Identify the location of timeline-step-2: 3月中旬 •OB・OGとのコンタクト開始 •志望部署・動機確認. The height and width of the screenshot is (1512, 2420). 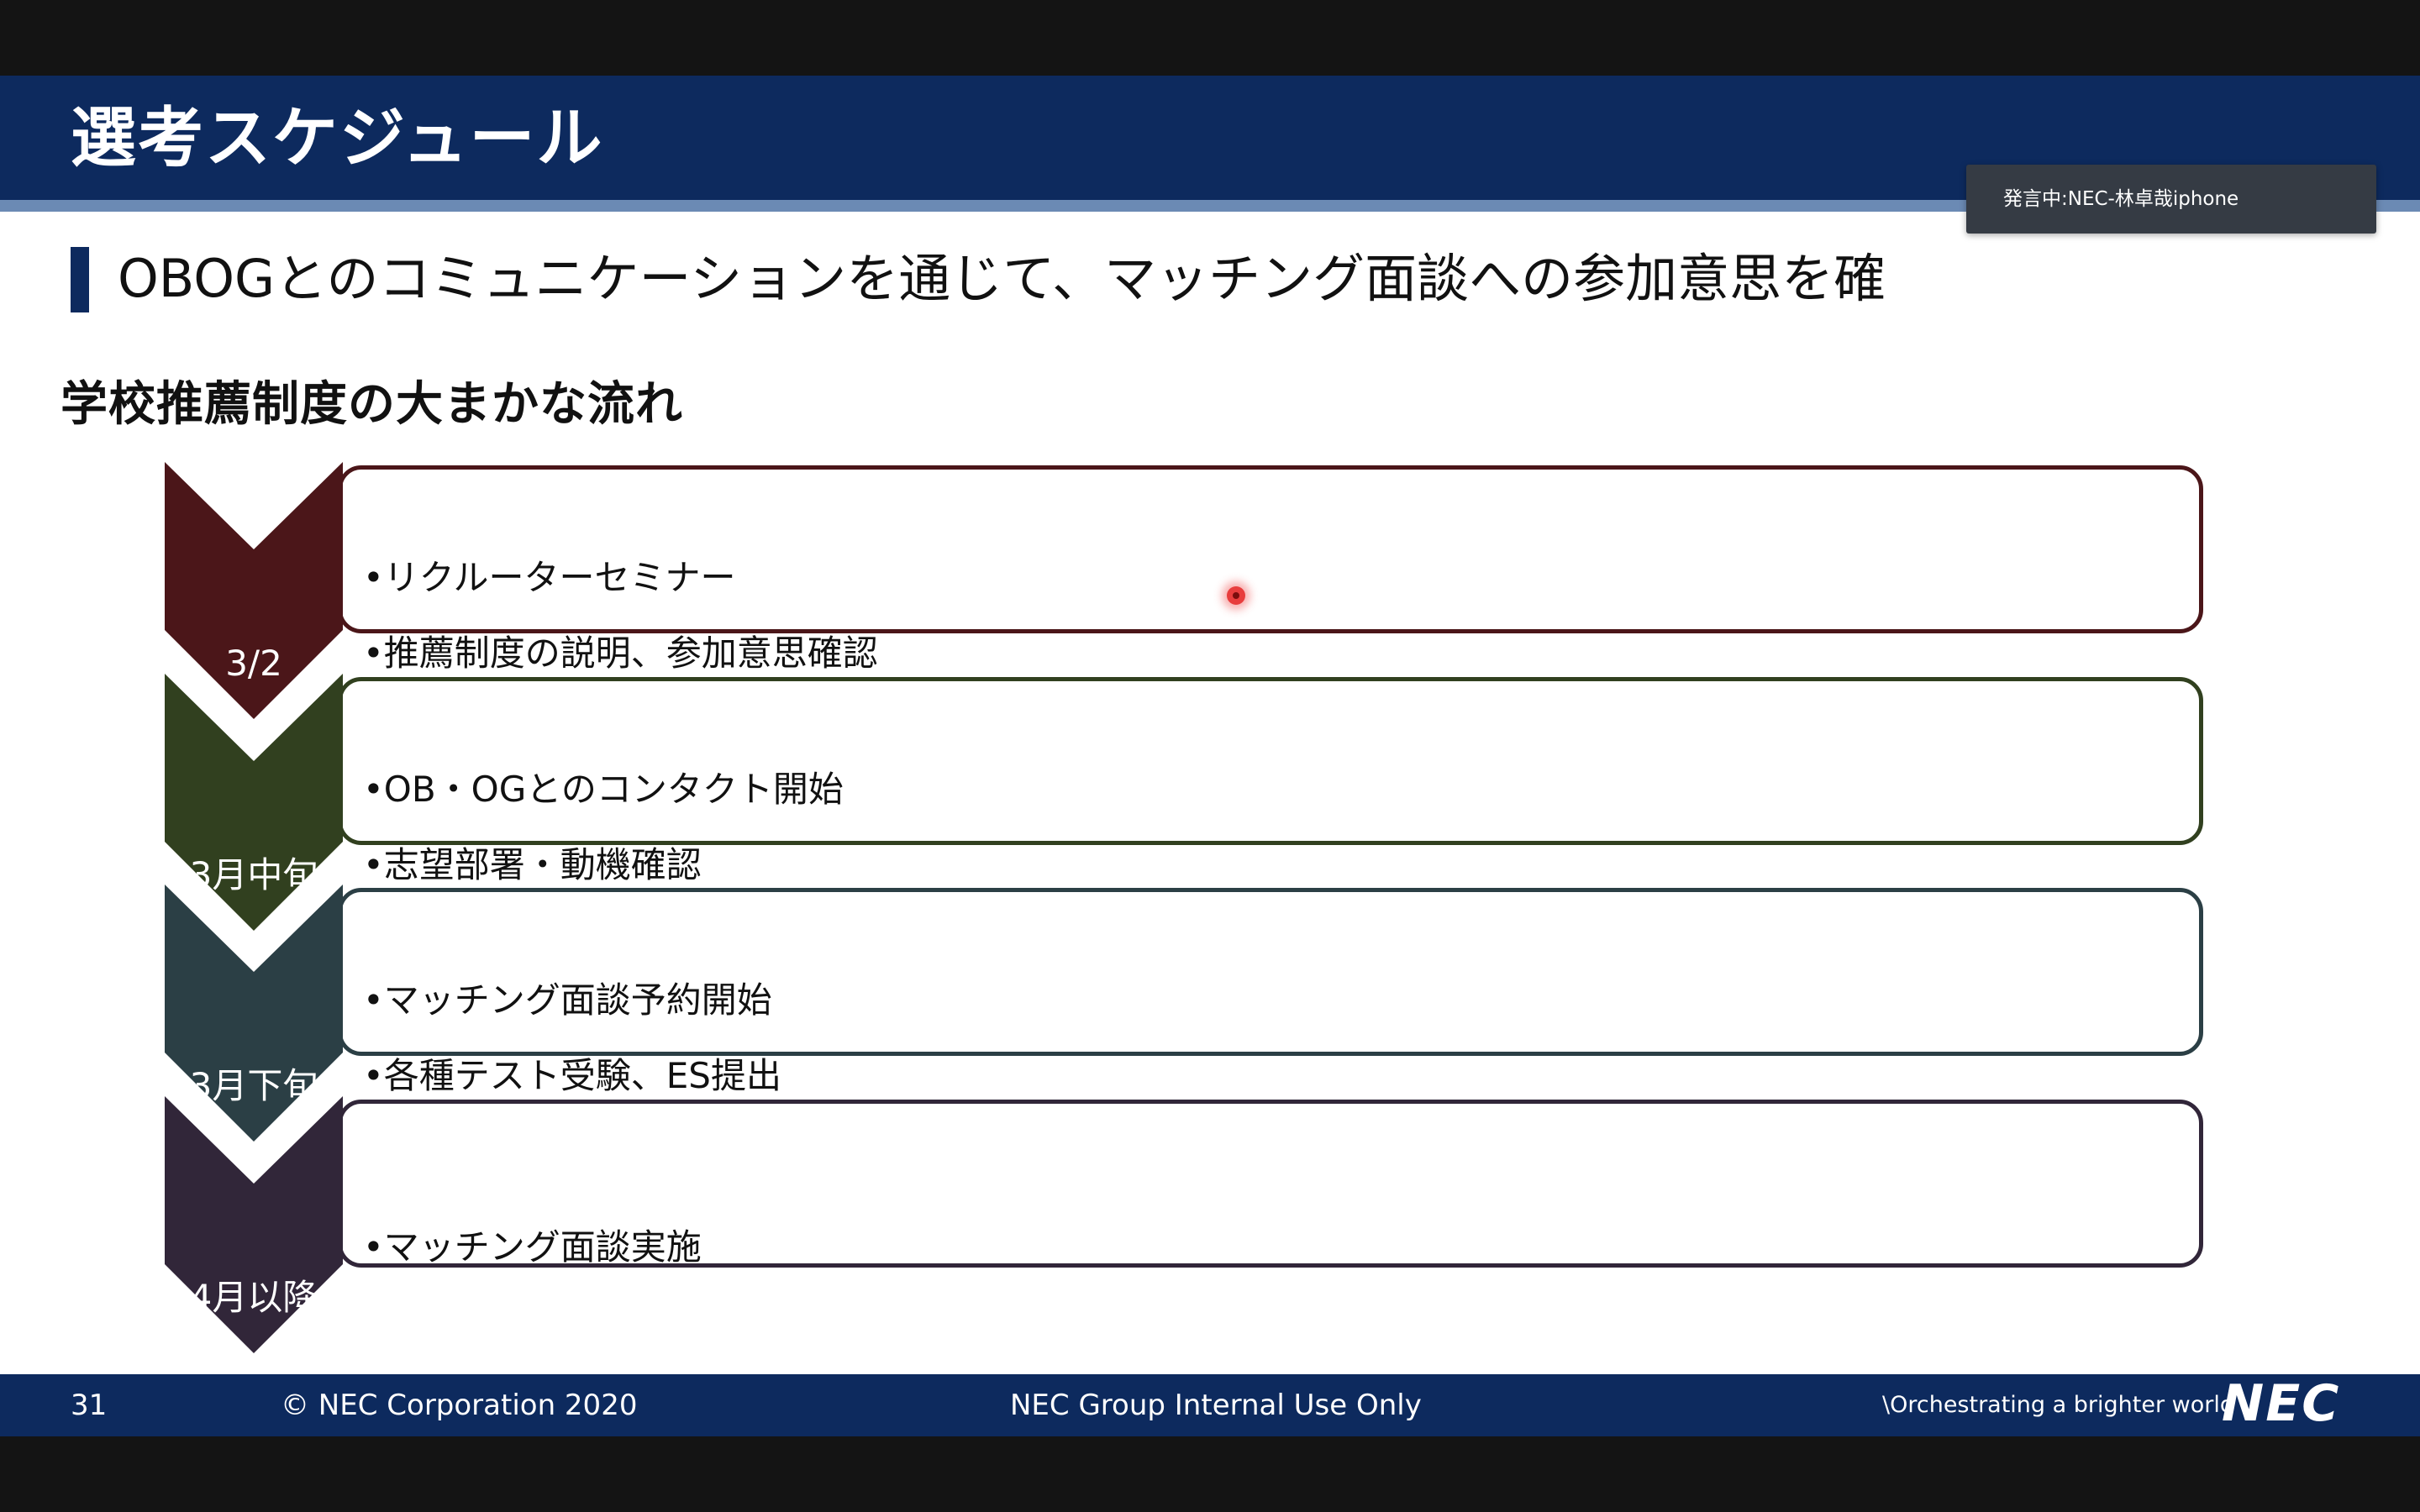
(1186, 802).